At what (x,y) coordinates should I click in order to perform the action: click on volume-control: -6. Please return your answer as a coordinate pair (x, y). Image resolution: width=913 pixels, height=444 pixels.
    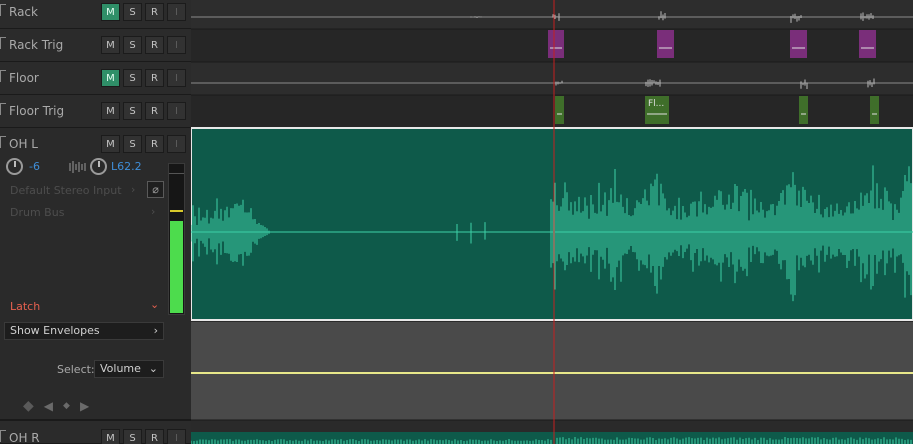
    Looking at the image, I should click on (23, 166).